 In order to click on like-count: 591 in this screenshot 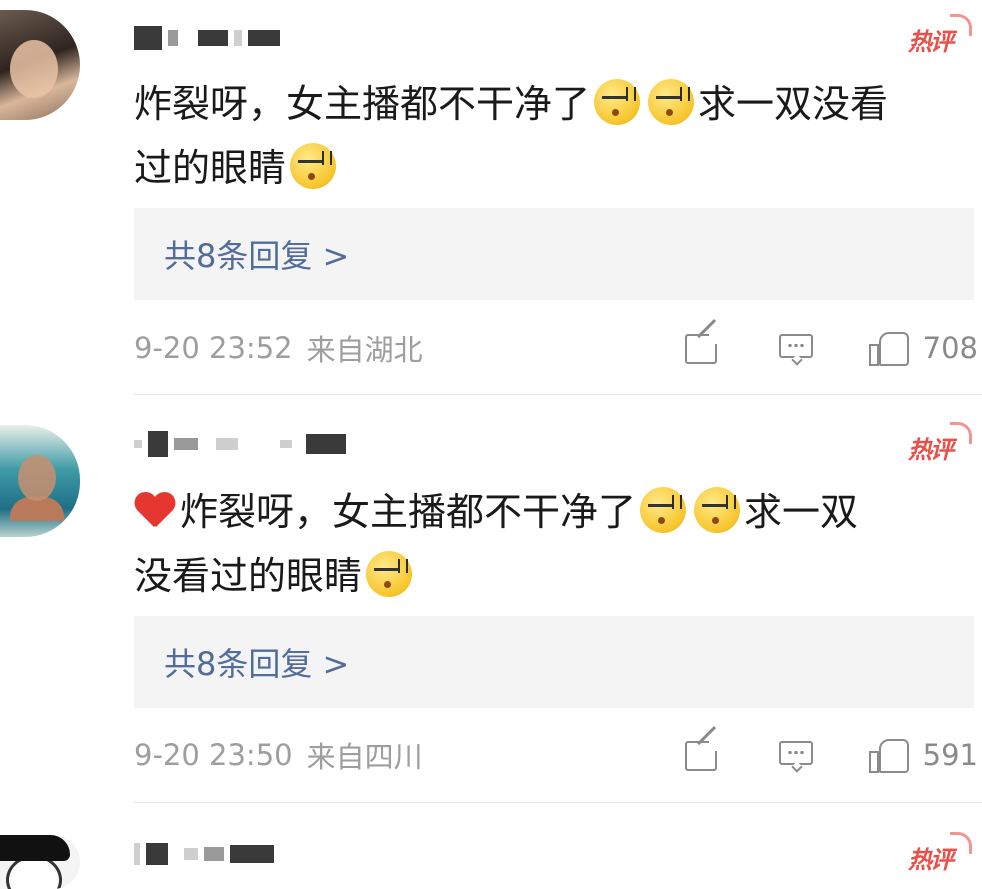, I will do `click(950, 755)`.